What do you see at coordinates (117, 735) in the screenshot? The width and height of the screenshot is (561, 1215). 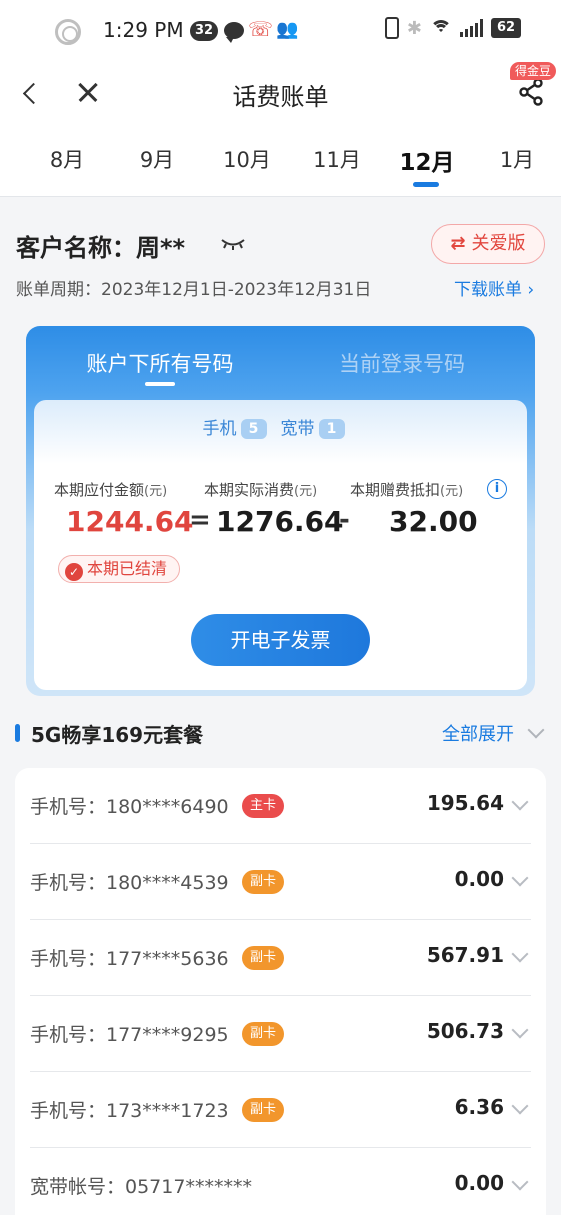 I see `package-title: 5G畅享169元套餐` at bounding box center [117, 735].